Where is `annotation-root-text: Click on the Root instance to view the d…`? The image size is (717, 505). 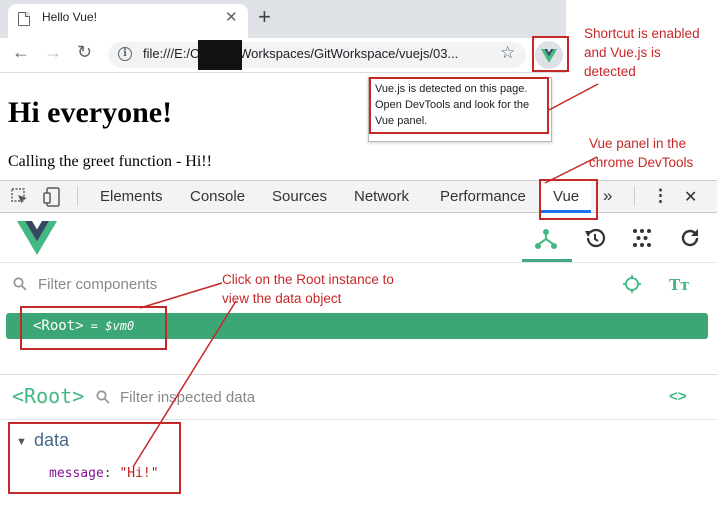 annotation-root-text: Click on the Root instance to view the d… is located at coordinates (308, 289).